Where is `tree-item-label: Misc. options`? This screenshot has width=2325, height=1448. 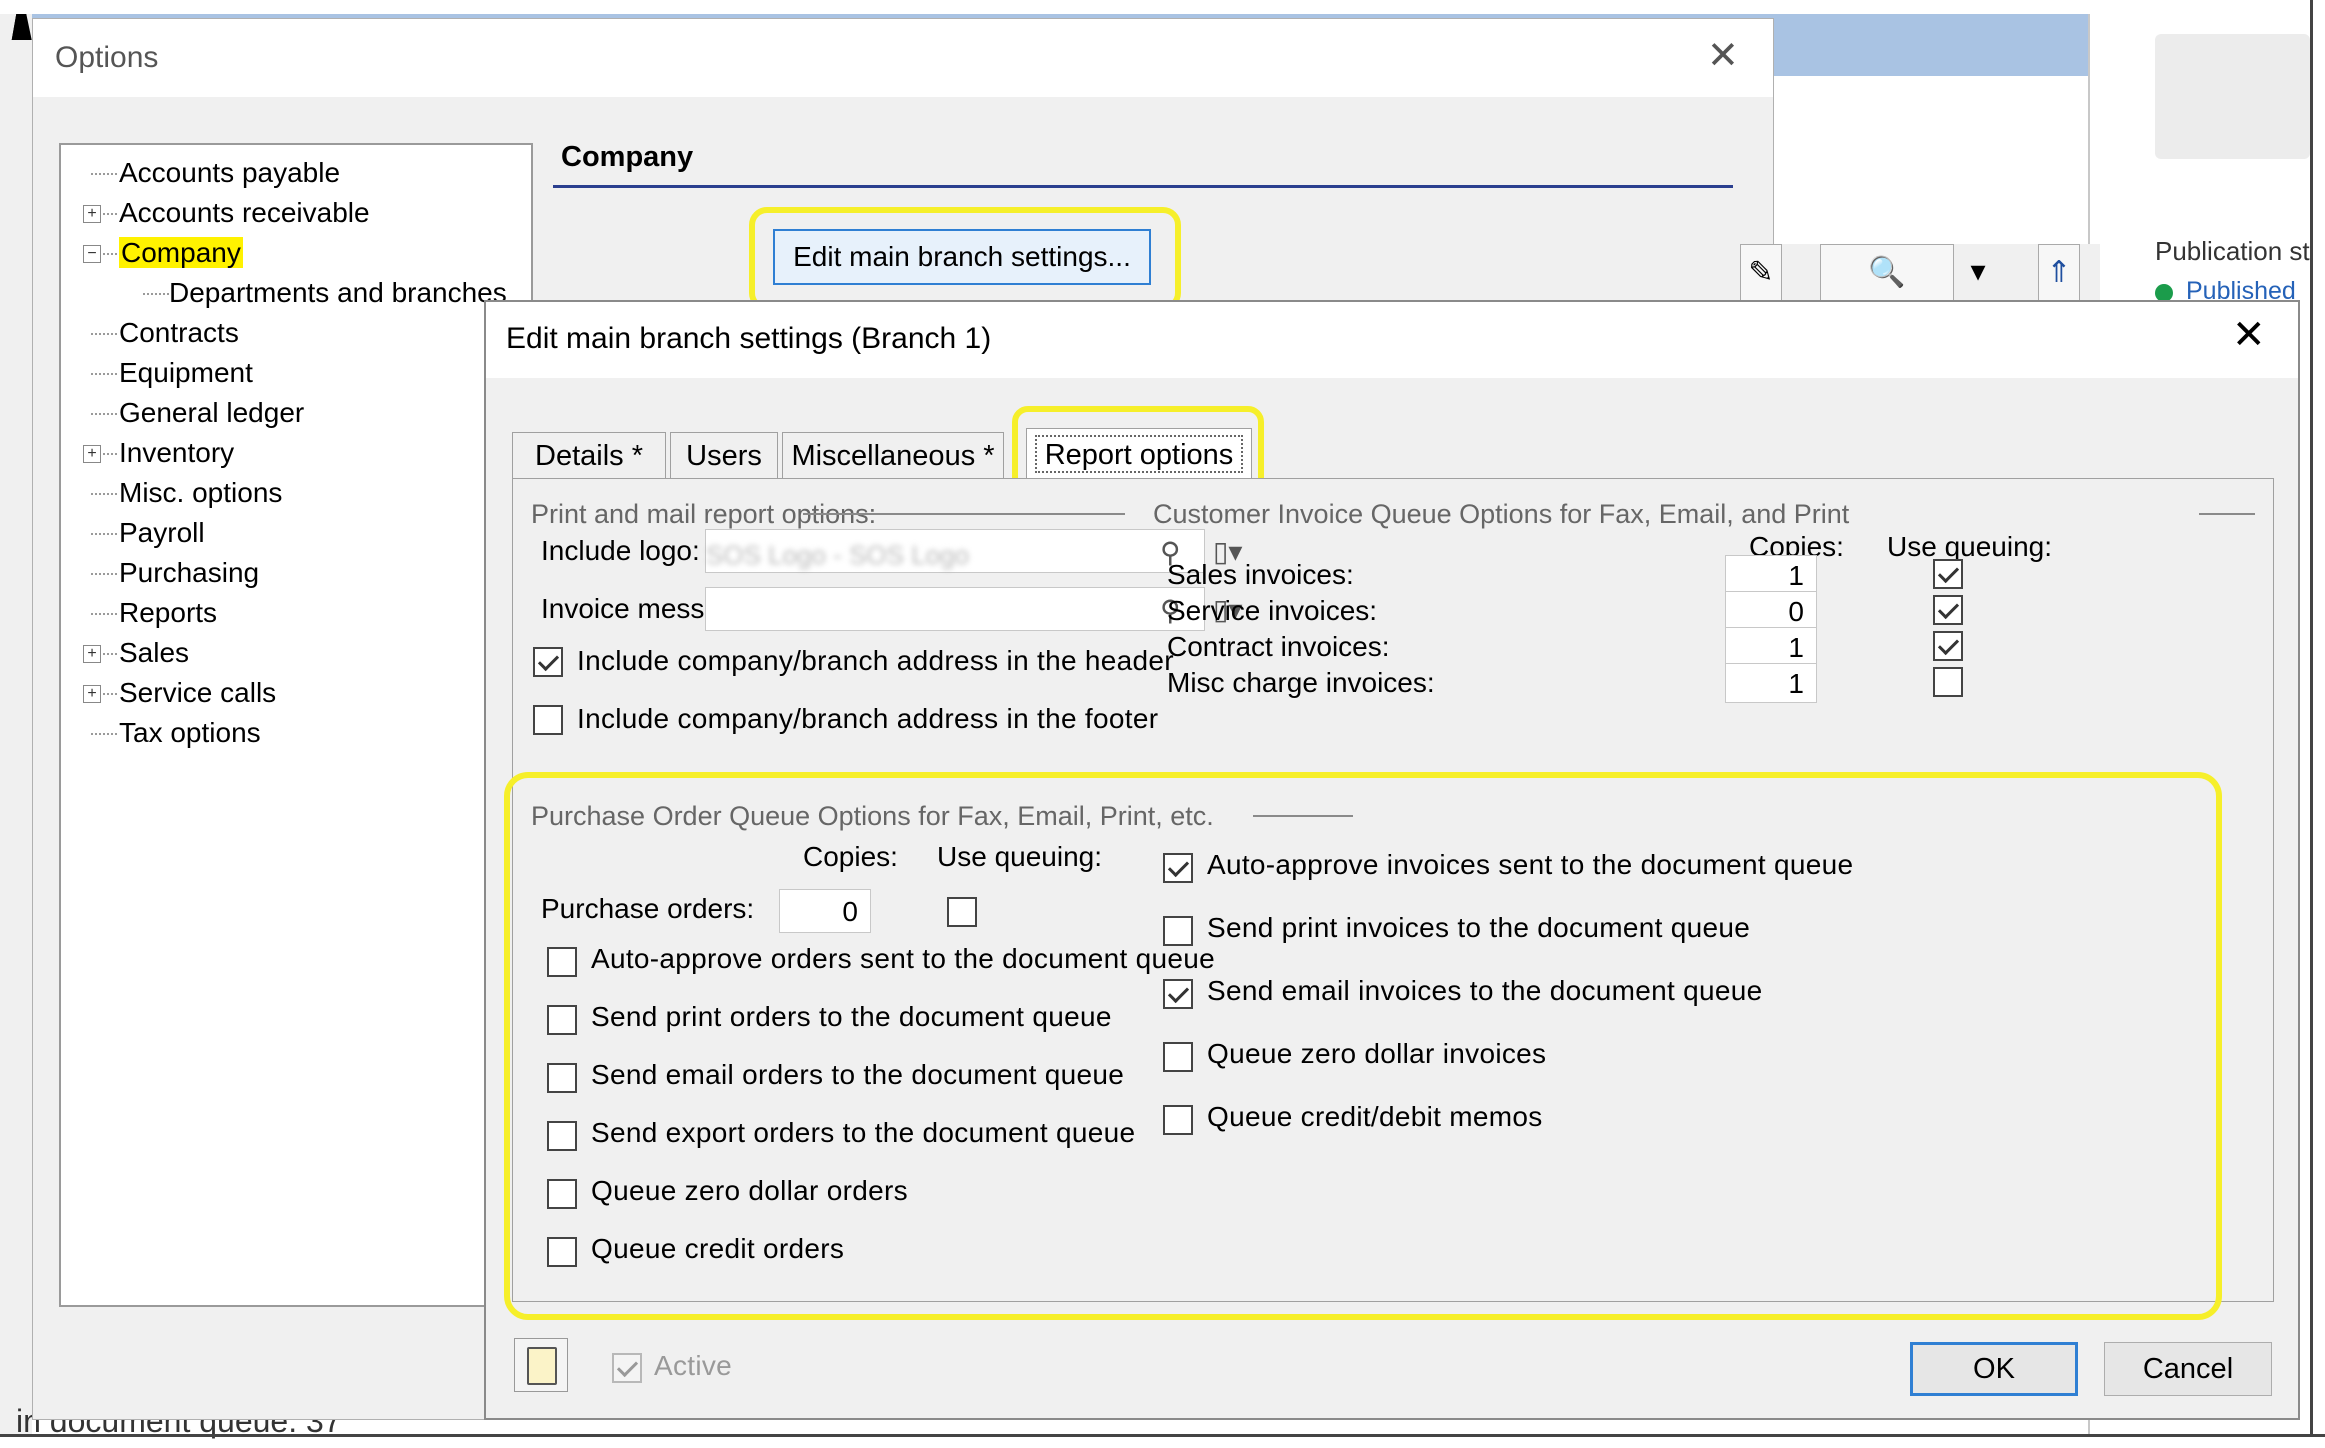 tree-item-label: Misc. options is located at coordinates (201, 492).